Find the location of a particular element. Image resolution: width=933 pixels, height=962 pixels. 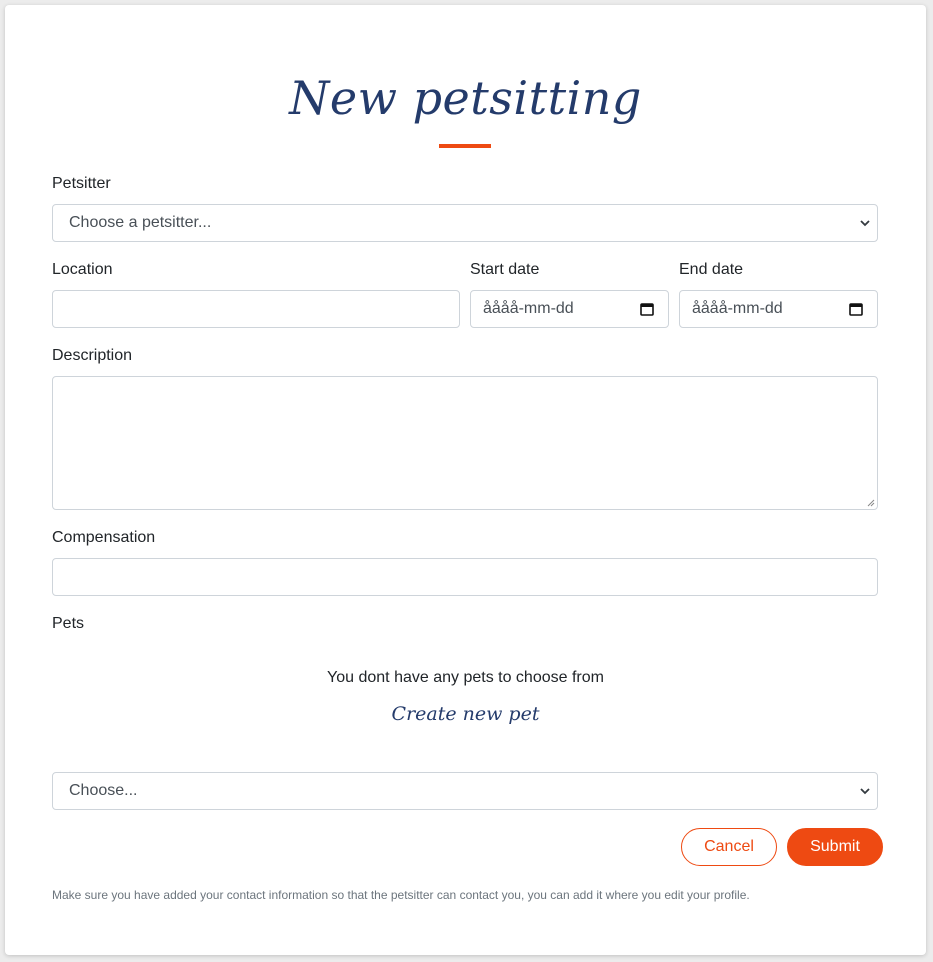

end-date-input: åååå-mm-dd is located at coordinates (778, 309).